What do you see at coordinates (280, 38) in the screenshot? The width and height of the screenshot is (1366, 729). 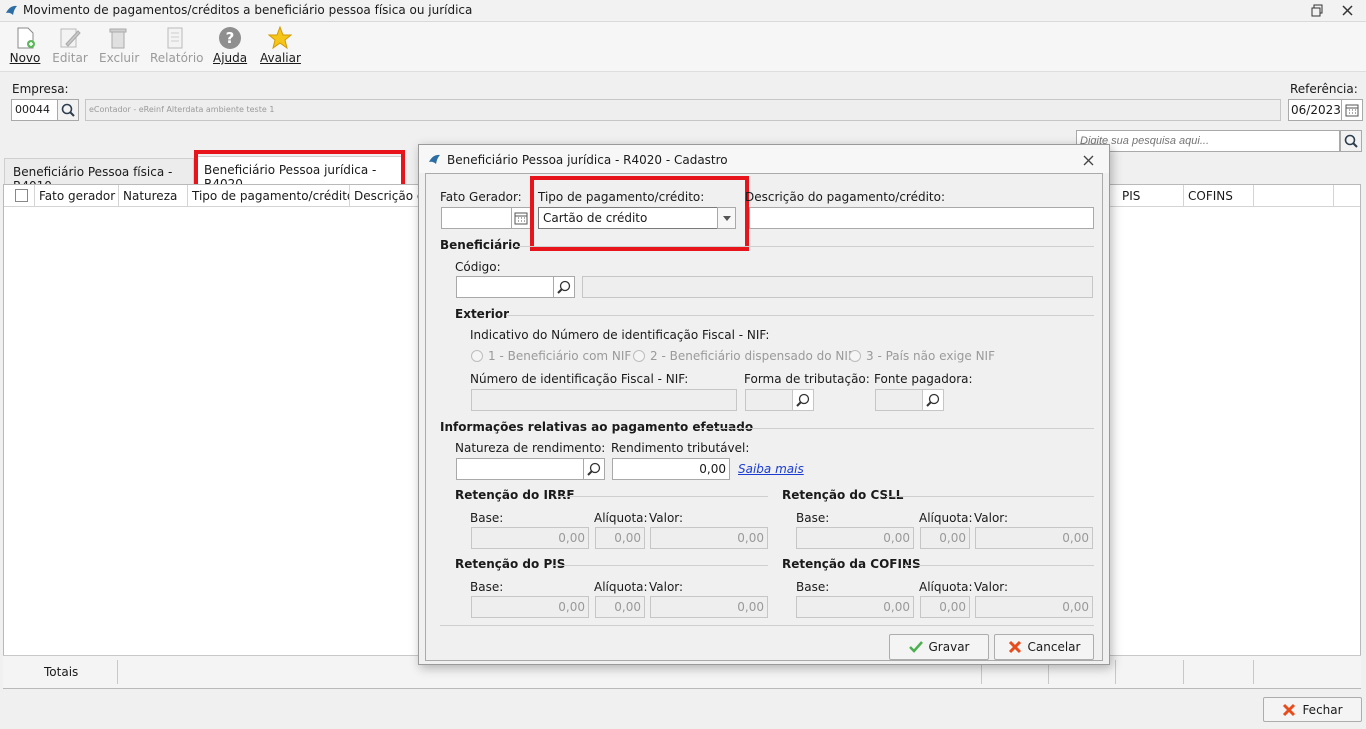 I see `star-icon` at bounding box center [280, 38].